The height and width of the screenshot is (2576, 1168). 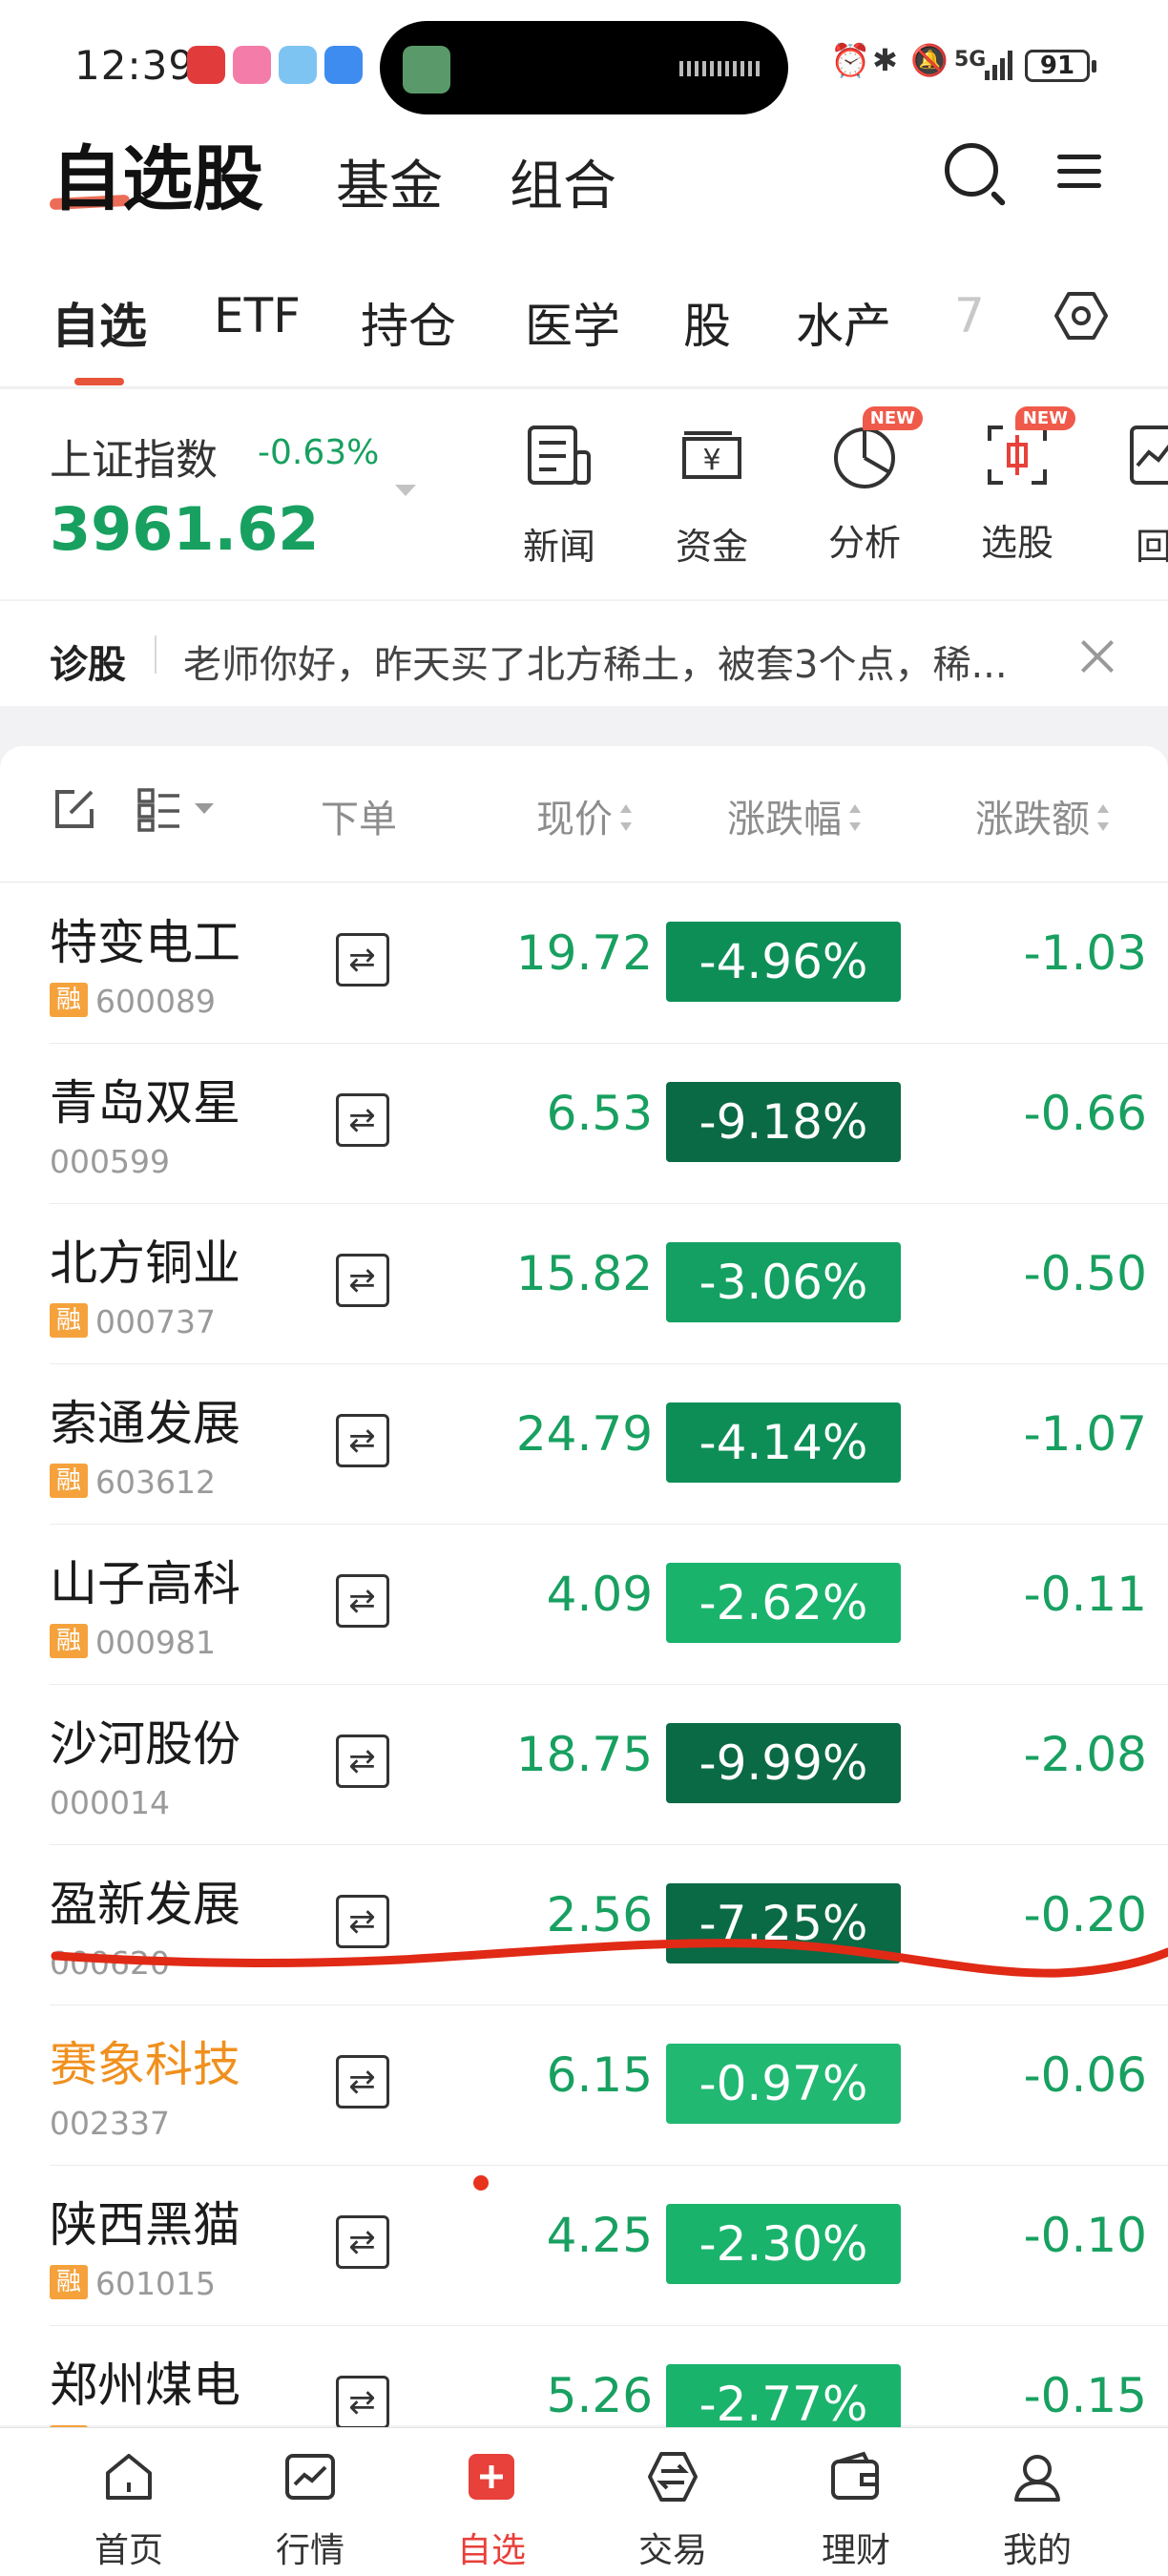 I want to click on stock-row: 陕西黑猫融601015 4.25-2.30% -0.10, so click(x=584, y=2246).